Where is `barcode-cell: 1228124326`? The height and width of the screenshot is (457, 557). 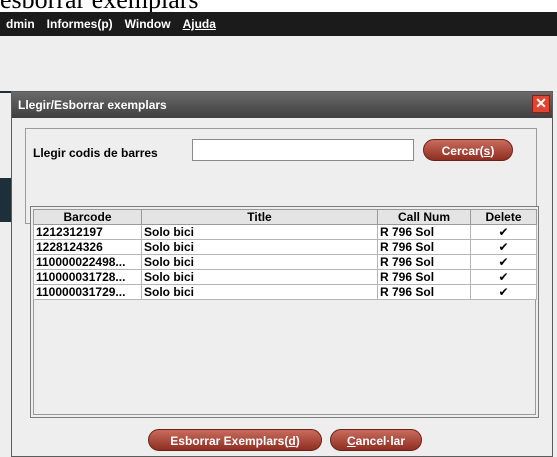 barcode-cell: 1228124326 is located at coordinates (87, 247).